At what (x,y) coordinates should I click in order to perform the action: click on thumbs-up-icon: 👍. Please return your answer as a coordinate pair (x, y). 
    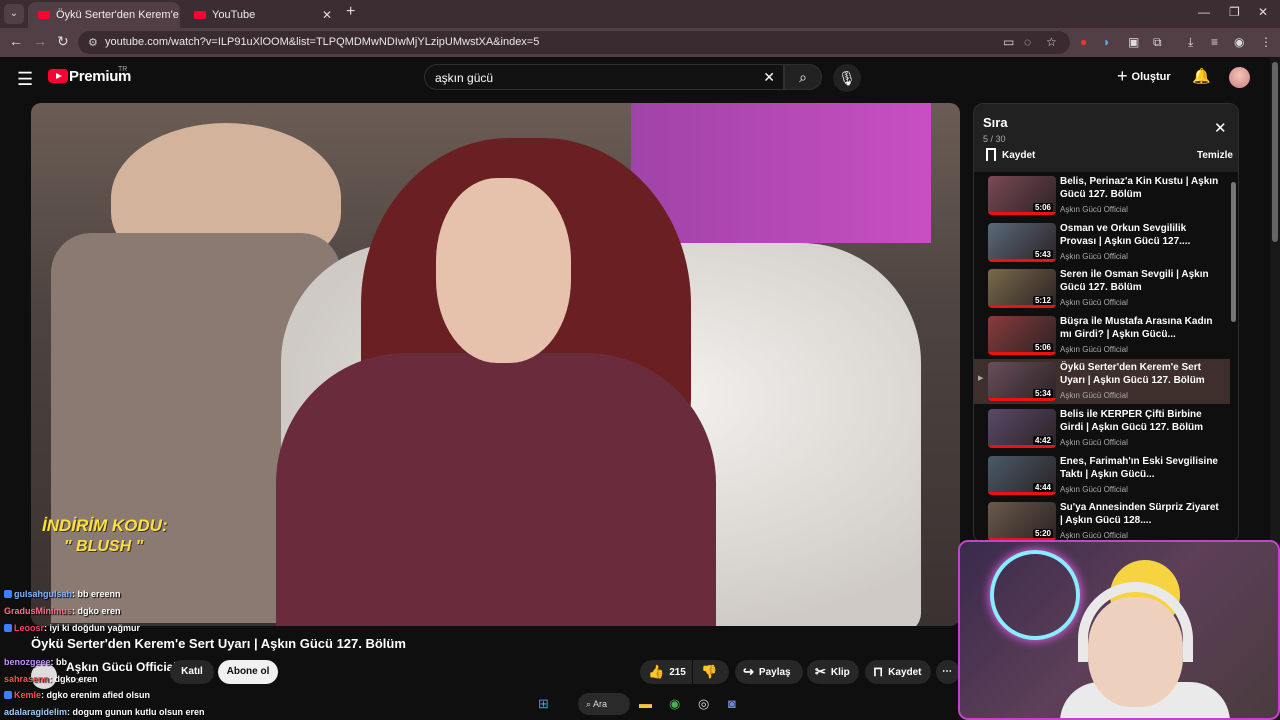
    Looking at the image, I should click on (656, 671).